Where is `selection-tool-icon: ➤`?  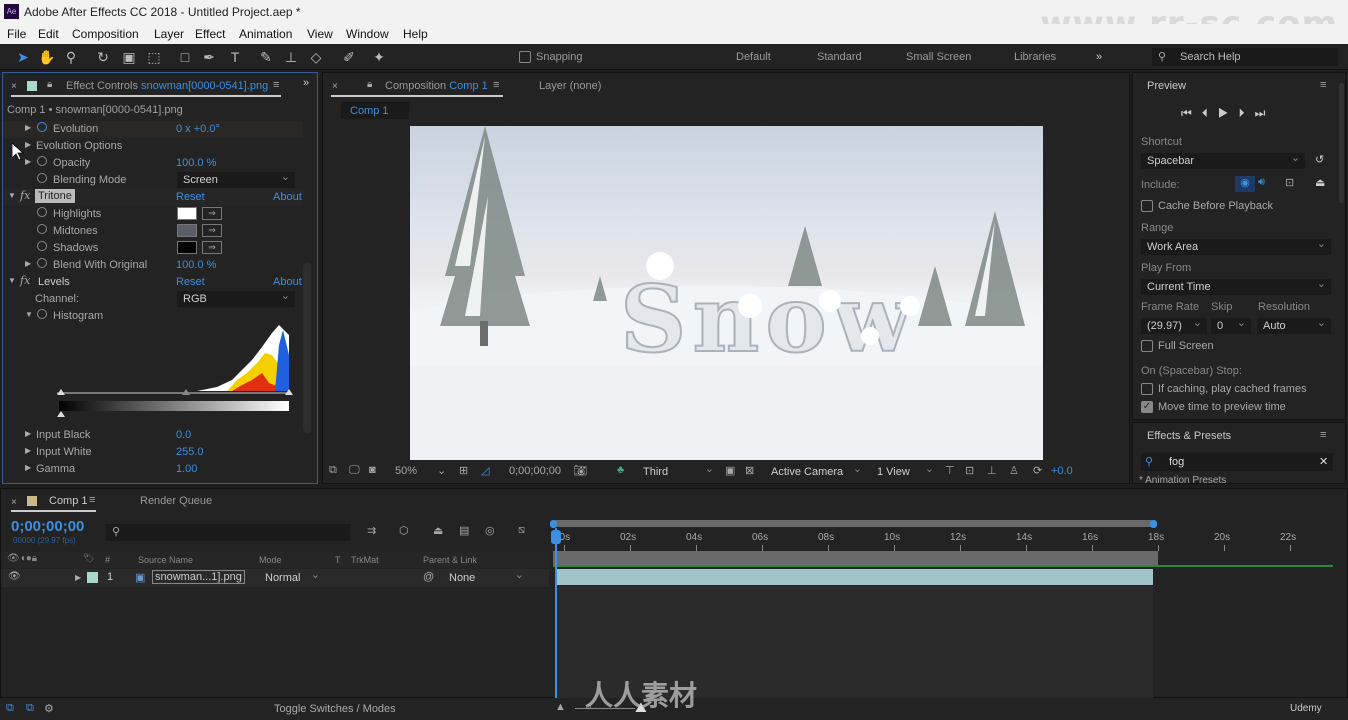
selection-tool-icon: ➤ is located at coordinates (23, 57).